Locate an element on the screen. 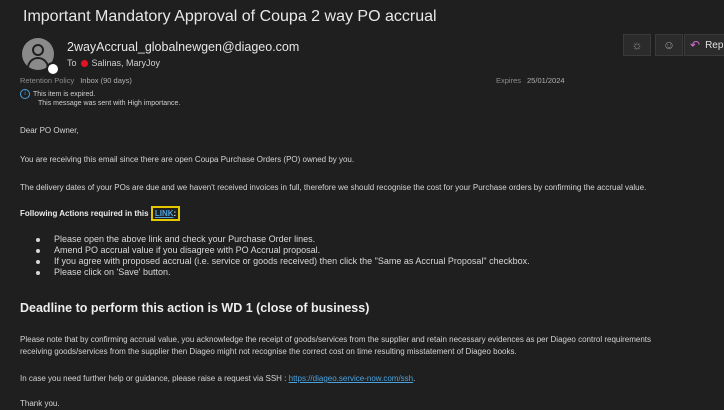 The width and height of the screenshot is (724, 410). retention-label: Retention Policy is located at coordinates (47, 80).